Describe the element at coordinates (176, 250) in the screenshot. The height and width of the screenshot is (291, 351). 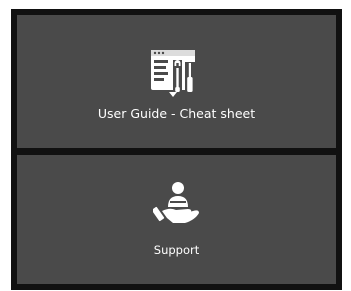
I see `support-label: Support` at that location.